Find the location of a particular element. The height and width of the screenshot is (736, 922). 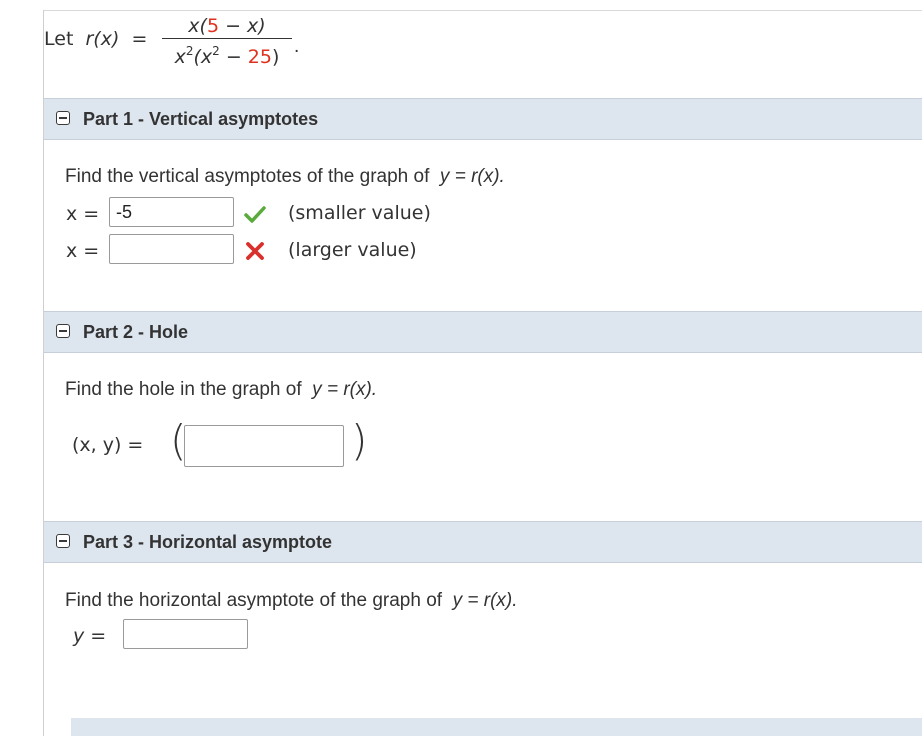

denominator-post: ) is located at coordinates (275, 57).